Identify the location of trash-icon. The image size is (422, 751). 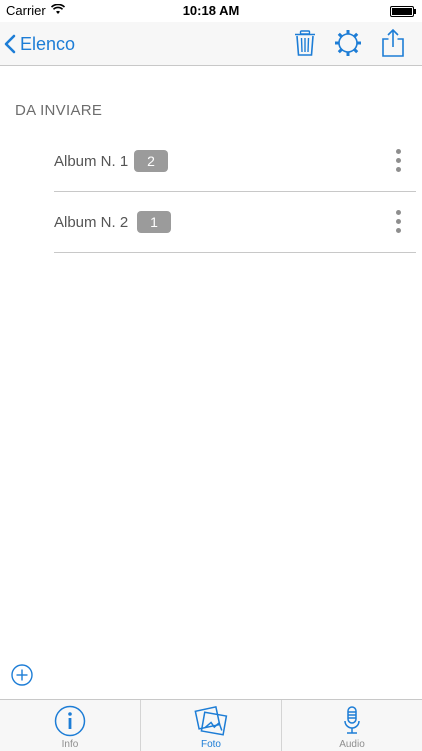
(305, 43).